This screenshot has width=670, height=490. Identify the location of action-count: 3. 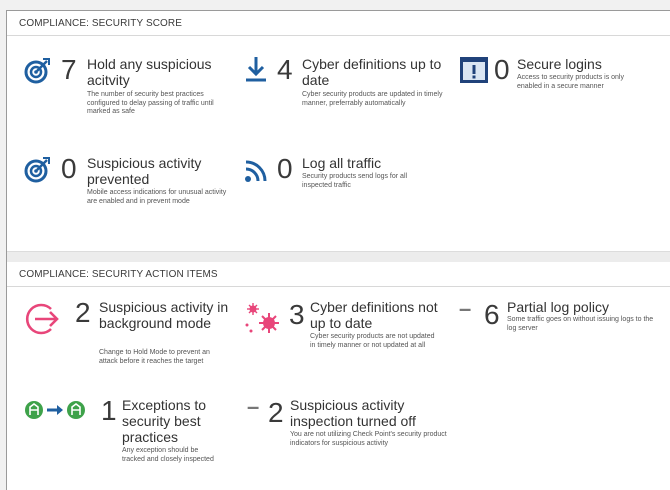
(297, 314).